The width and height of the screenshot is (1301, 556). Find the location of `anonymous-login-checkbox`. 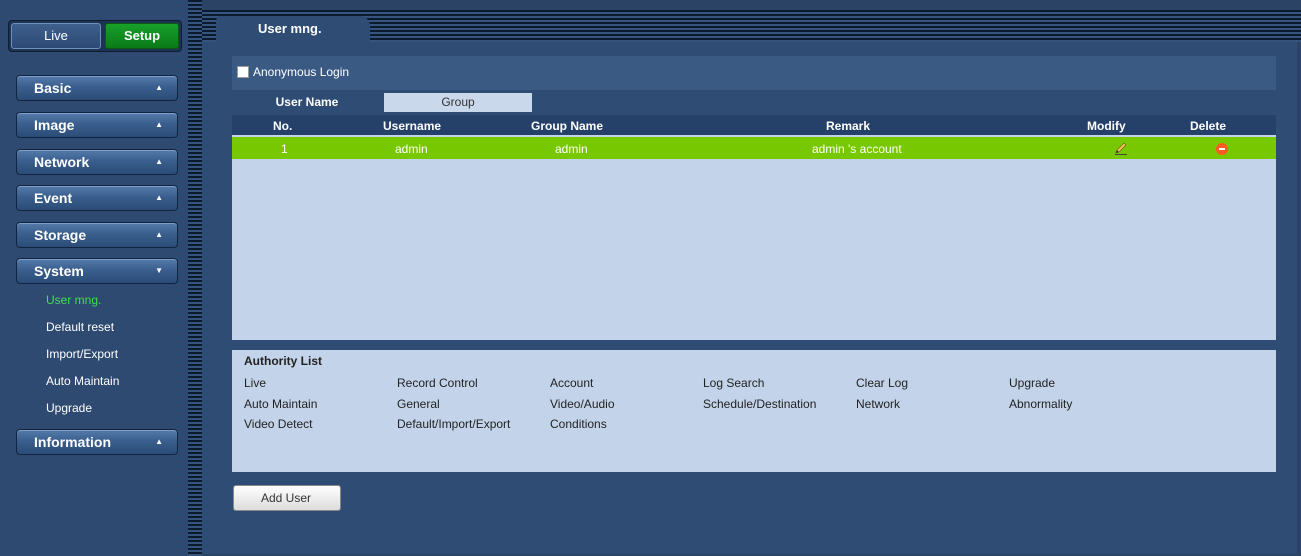

anonymous-login-checkbox is located at coordinates (243, 72).